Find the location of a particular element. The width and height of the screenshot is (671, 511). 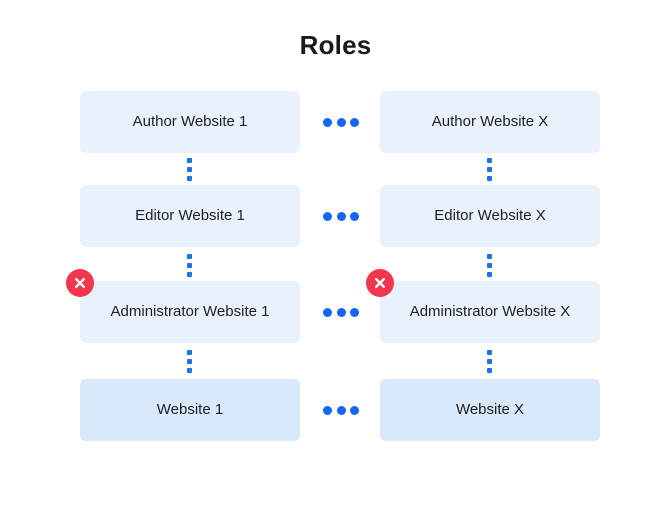

node-label: Author Website 1 is located at coordinates (190, 121).